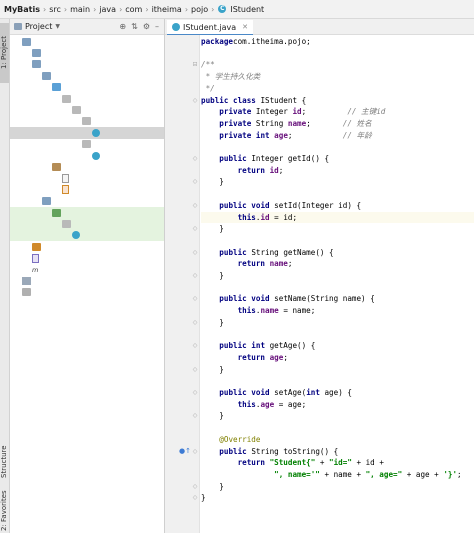 The height and width of the screenshot is (533, 474). Describe the element at coordinates (80, 9) in the screenshot. I see `breadcrumb-main: main` at that location.